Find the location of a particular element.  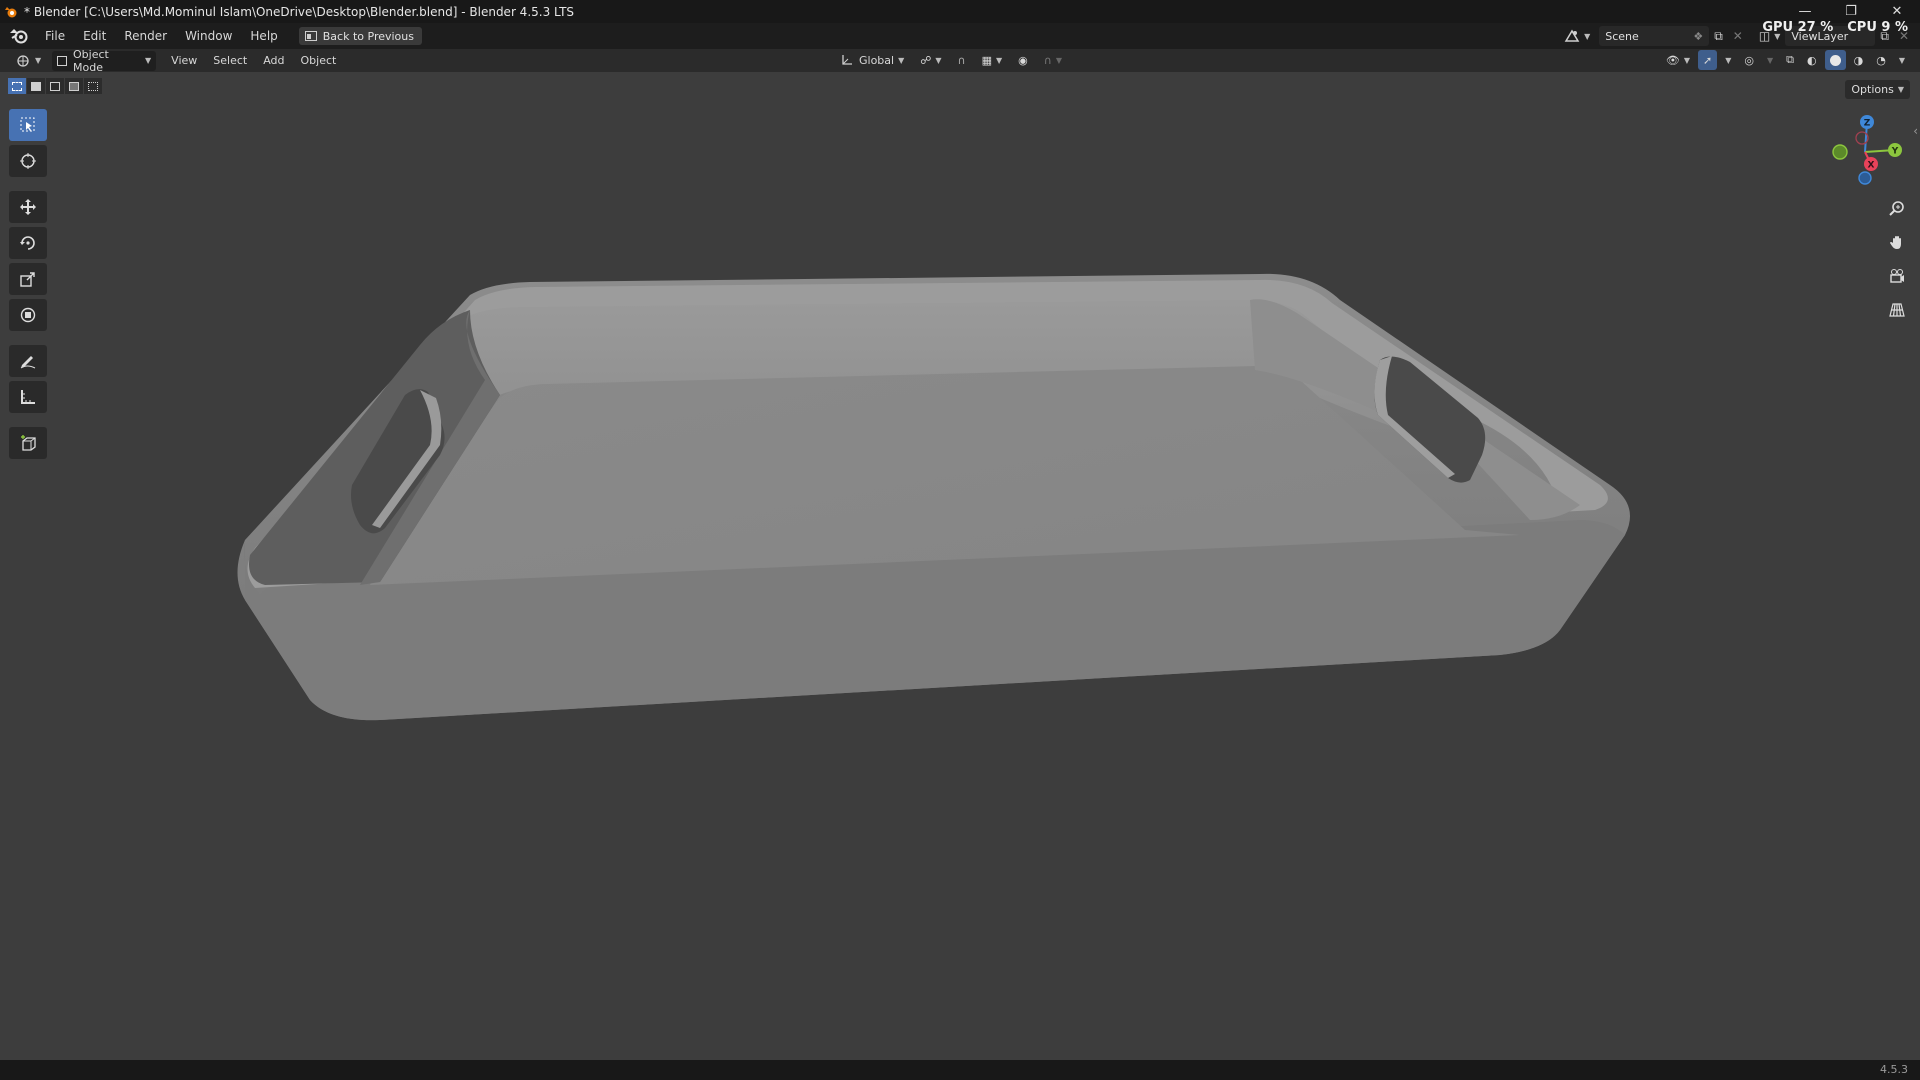

add-cube-tool is located at coordinates (28, 443).